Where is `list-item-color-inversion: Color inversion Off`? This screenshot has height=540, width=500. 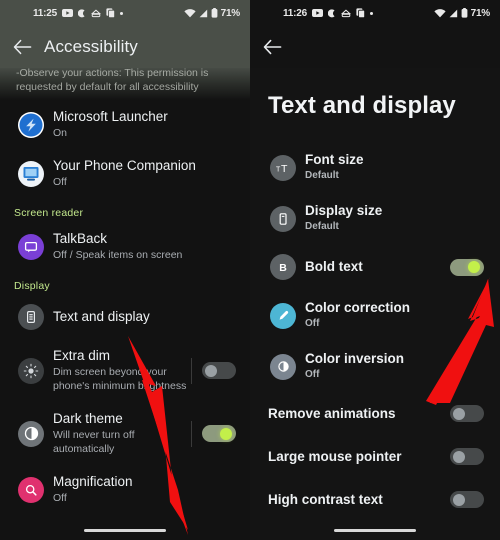 list-item-color-inversion: Color inversion Off is located at coordinates (375, 366).